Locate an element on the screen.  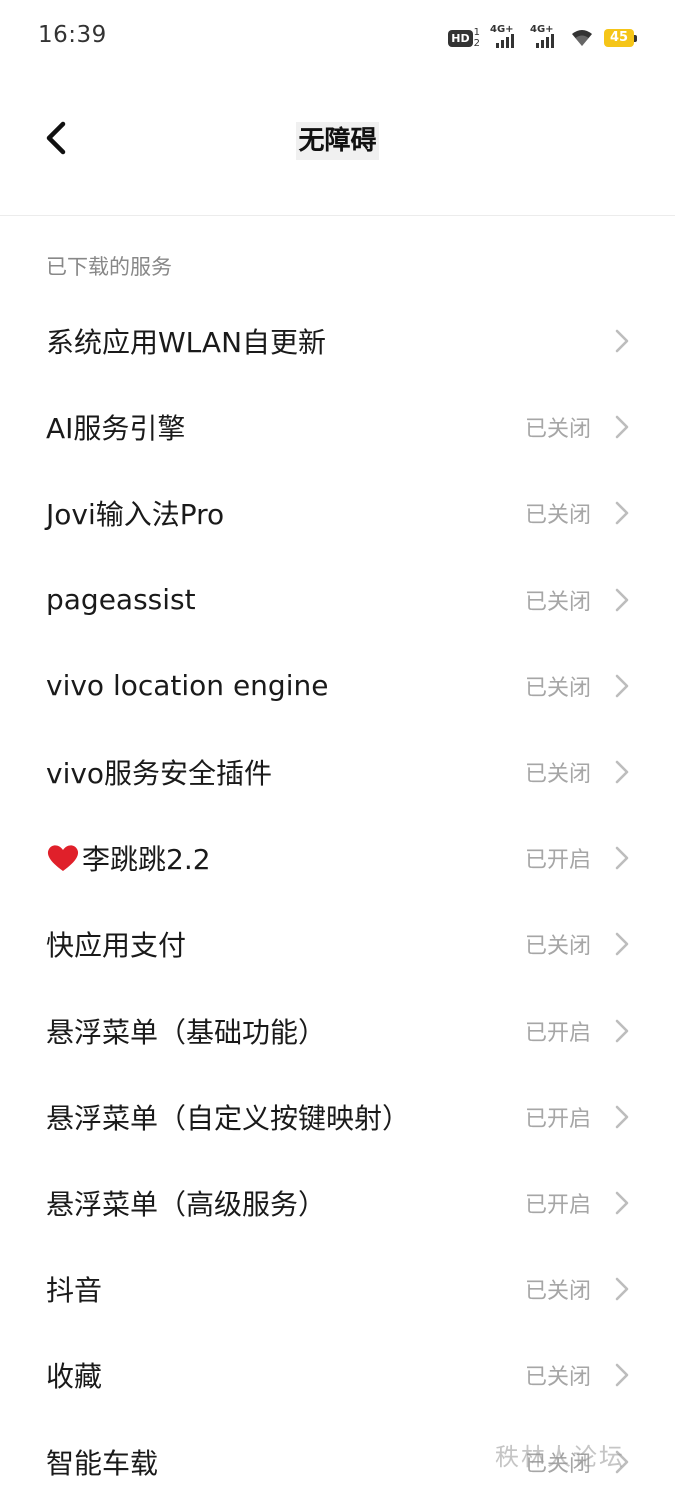
list-item: 悬浮菜单（自定义按键映射） 已开启 is located at coordinates (337, 1117).